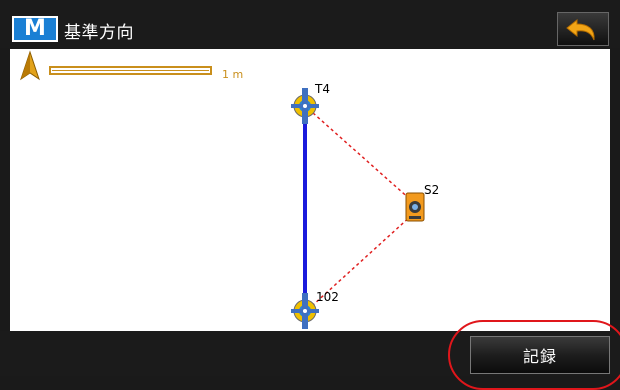 The image size is (620, 390). I want to click on undo-arrow-icon, so click(580, 29).